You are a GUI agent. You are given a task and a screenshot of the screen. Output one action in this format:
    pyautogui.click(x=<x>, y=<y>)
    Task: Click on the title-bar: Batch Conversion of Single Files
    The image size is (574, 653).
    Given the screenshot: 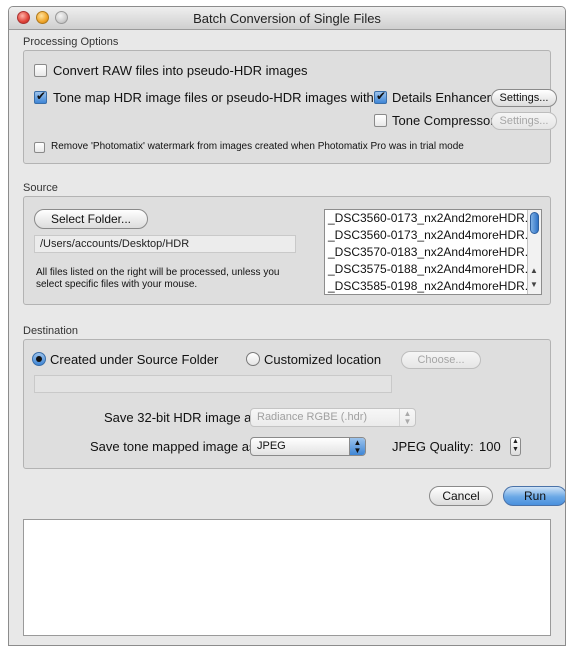 What is the action you would take?
    pyautogui.click(x=287, y=18)
    